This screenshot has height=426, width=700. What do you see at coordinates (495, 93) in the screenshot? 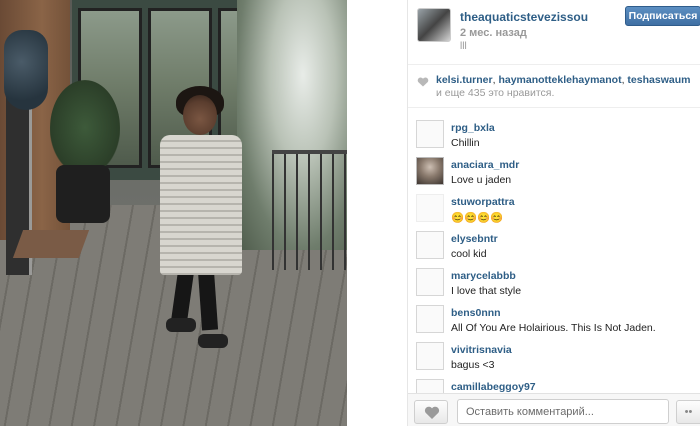
I see `likes-count-text: и еще 435 это нравится.` at bounding box center [495, 93].